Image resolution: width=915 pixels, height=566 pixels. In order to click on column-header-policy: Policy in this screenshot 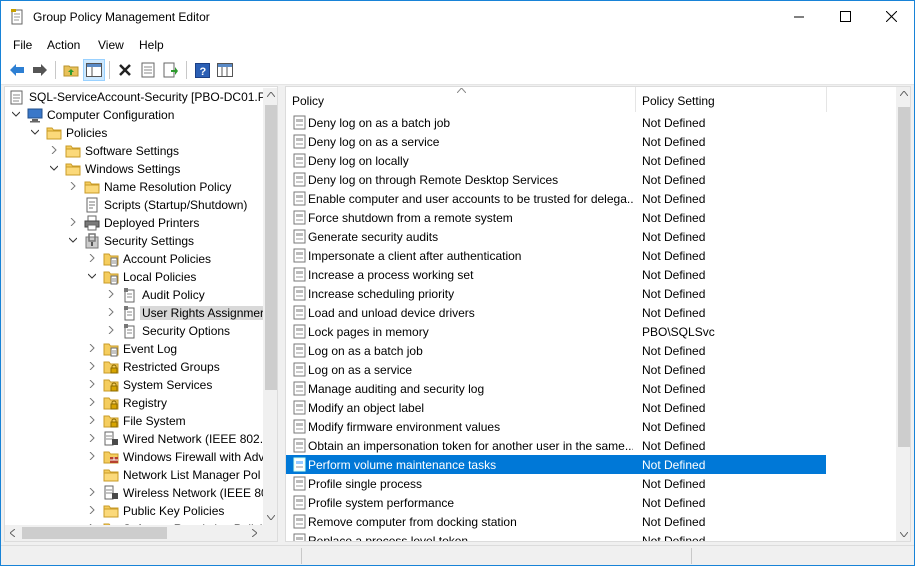, I will do `click(460, 99)`.